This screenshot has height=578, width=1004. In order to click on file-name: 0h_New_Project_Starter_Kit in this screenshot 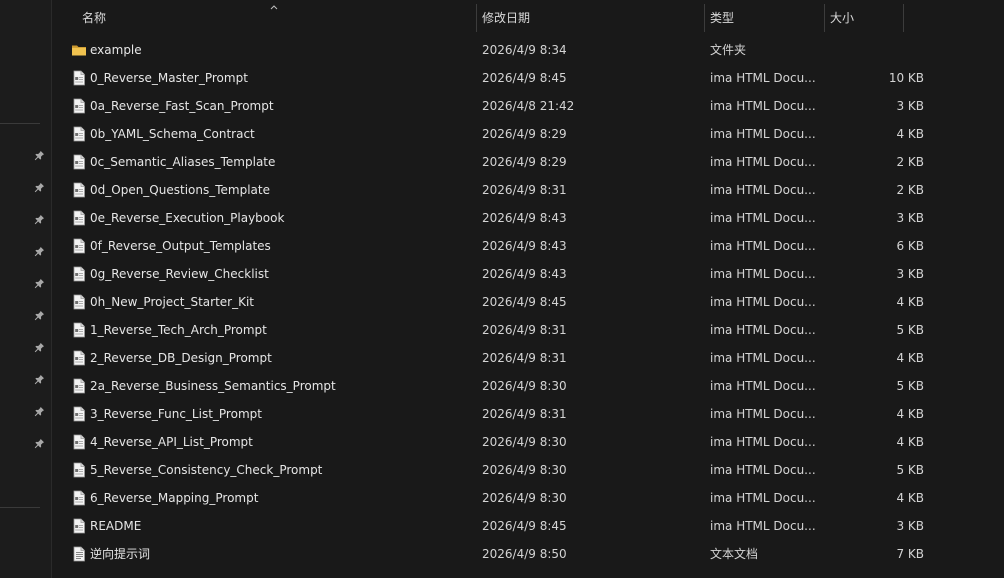, I will do `click(172, 302)`.